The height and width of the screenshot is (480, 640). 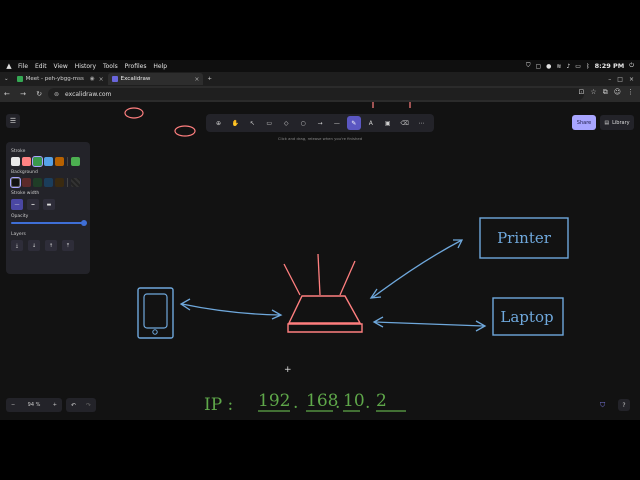 I want to click on router-antenna-right, so click(x=347, y=278).